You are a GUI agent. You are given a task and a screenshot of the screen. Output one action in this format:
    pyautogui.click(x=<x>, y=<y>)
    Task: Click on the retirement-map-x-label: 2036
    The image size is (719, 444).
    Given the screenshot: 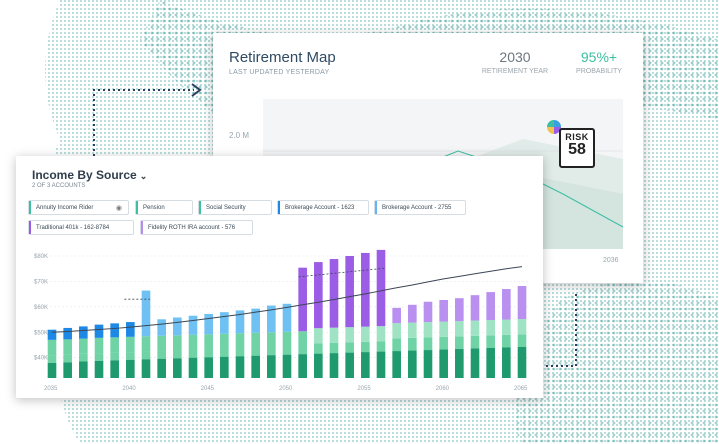 What is the action you would take?
    pyautogui.click(x=611, y=260)
    